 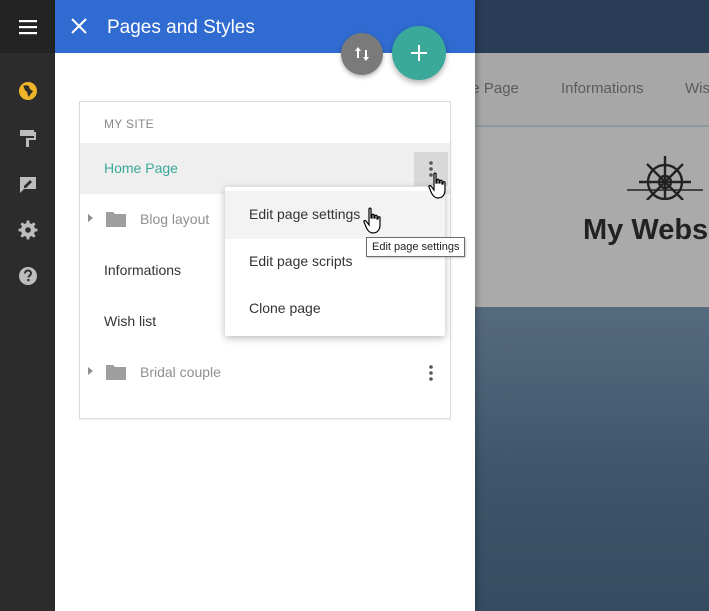 I want to click on menu-button, so click(x=27, y=26).